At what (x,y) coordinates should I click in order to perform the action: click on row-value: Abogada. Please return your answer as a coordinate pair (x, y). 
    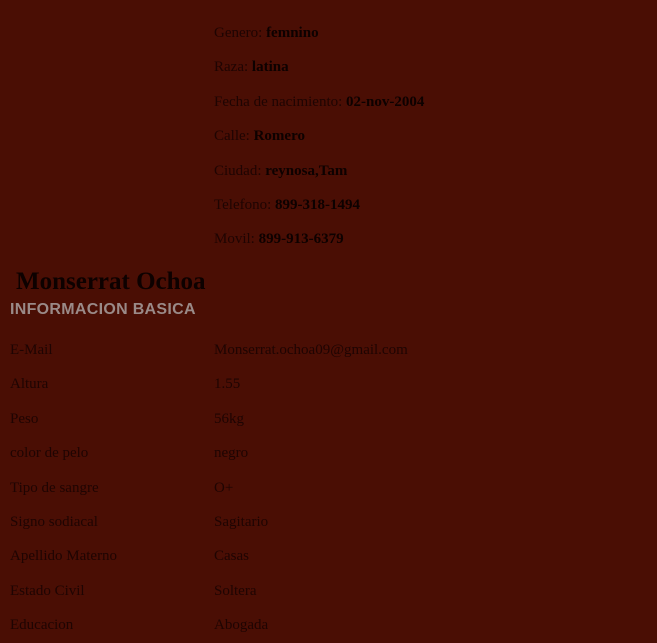
    Looking at the image, I should click on (241, 625).